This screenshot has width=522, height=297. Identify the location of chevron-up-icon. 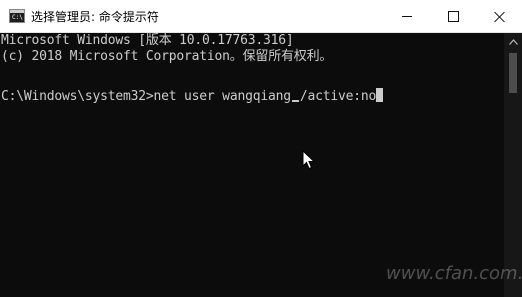
(513, 41).